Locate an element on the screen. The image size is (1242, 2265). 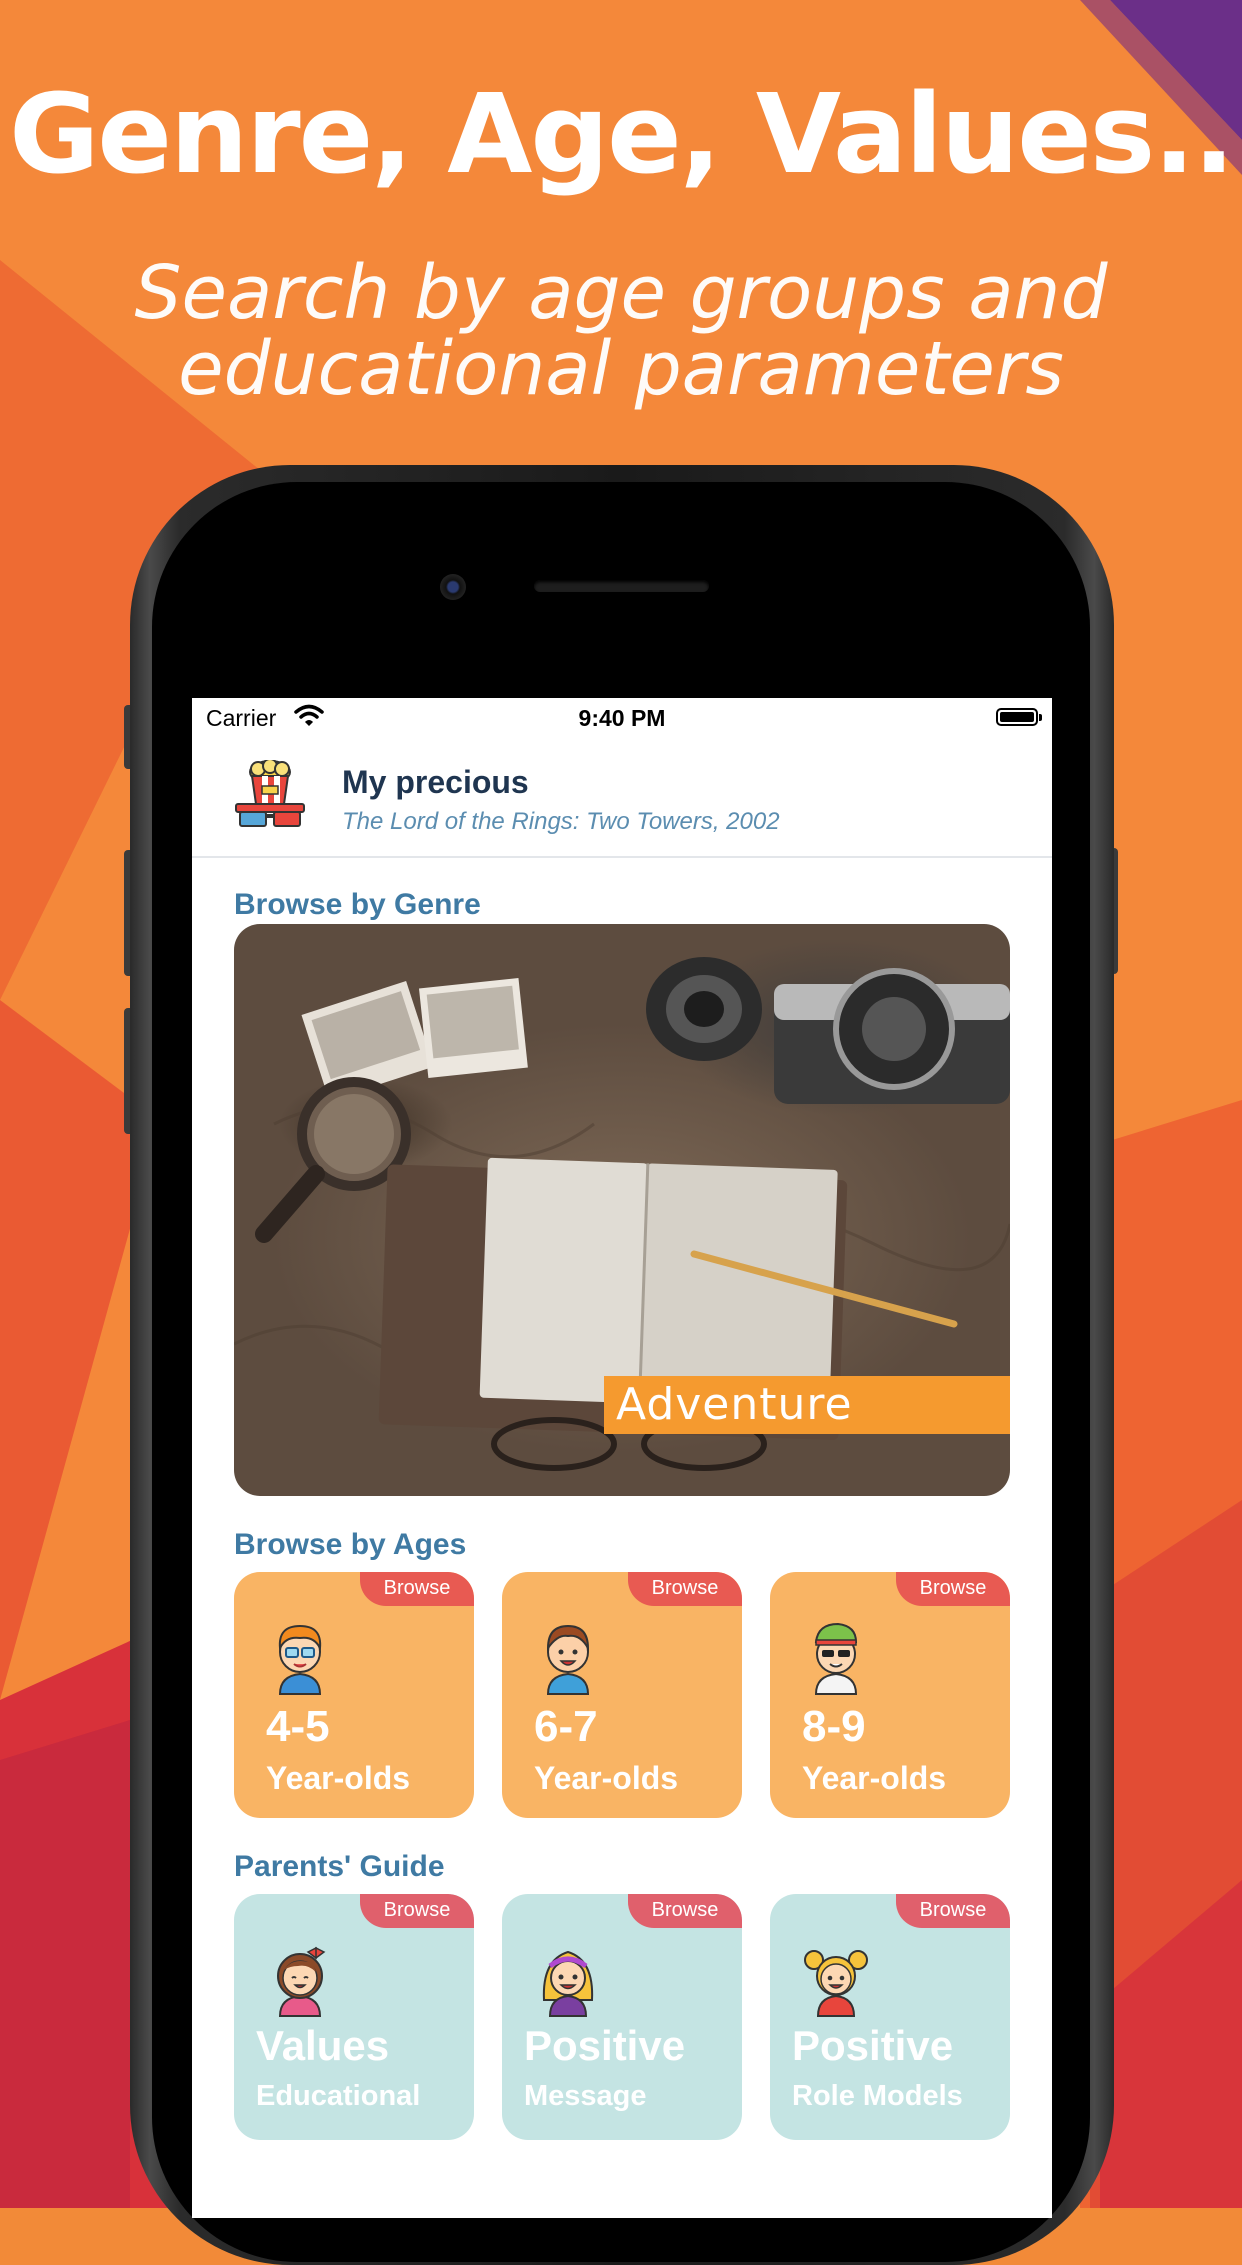
girl-pigtails-icon is located at coordinates (836, 1983).